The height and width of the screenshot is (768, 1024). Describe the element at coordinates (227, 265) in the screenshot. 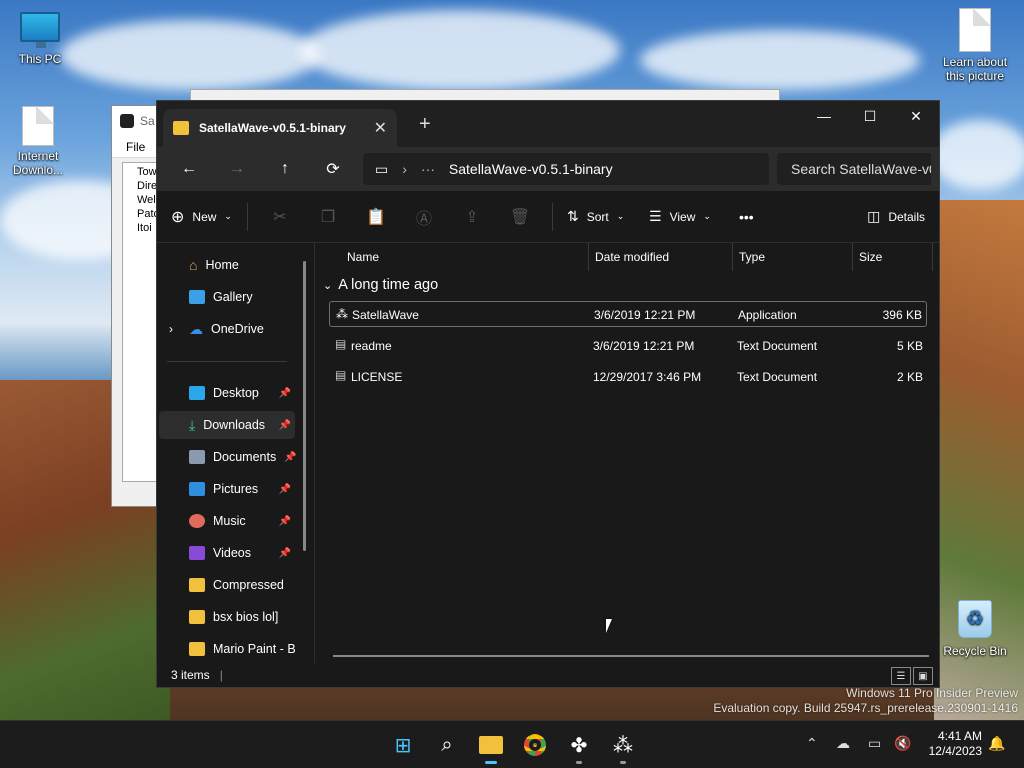

I see `sidebar-item-home: ⌂ Home` at that location.